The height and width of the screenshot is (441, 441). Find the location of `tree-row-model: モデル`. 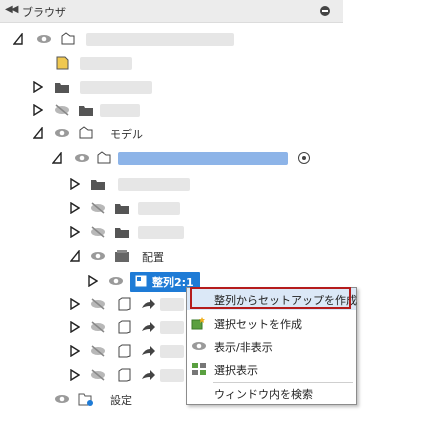

tree-row-model: モデル is located at coordinates (171, 133).